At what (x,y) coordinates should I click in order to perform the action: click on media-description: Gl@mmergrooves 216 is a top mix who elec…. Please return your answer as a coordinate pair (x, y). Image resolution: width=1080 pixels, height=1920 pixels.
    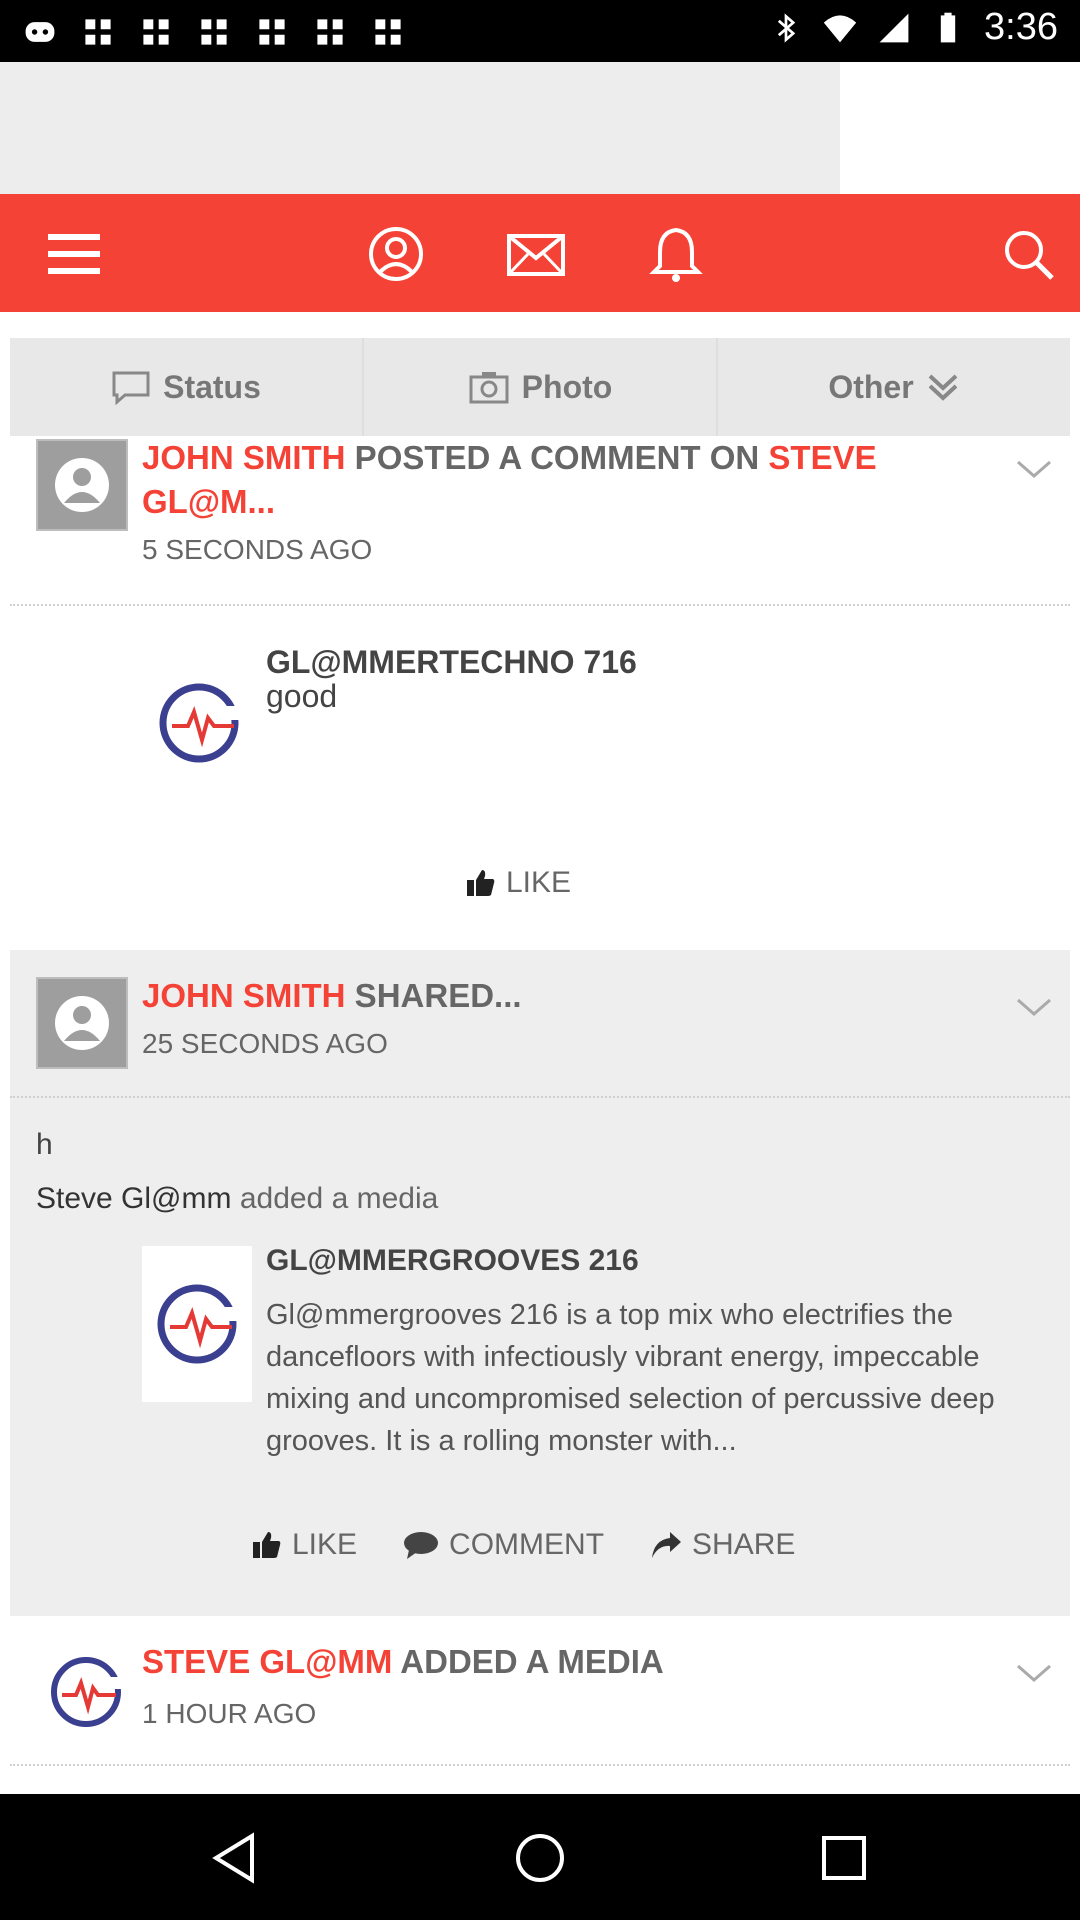
    Looking at the image, I should click on (536, 1378).